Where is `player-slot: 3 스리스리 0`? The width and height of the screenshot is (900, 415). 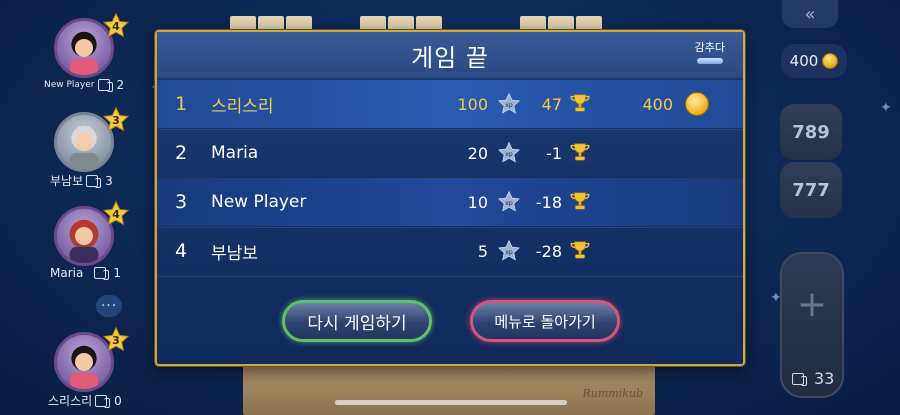
player-slot: 3 스리스리 0 is located at coordinates (89, 370).